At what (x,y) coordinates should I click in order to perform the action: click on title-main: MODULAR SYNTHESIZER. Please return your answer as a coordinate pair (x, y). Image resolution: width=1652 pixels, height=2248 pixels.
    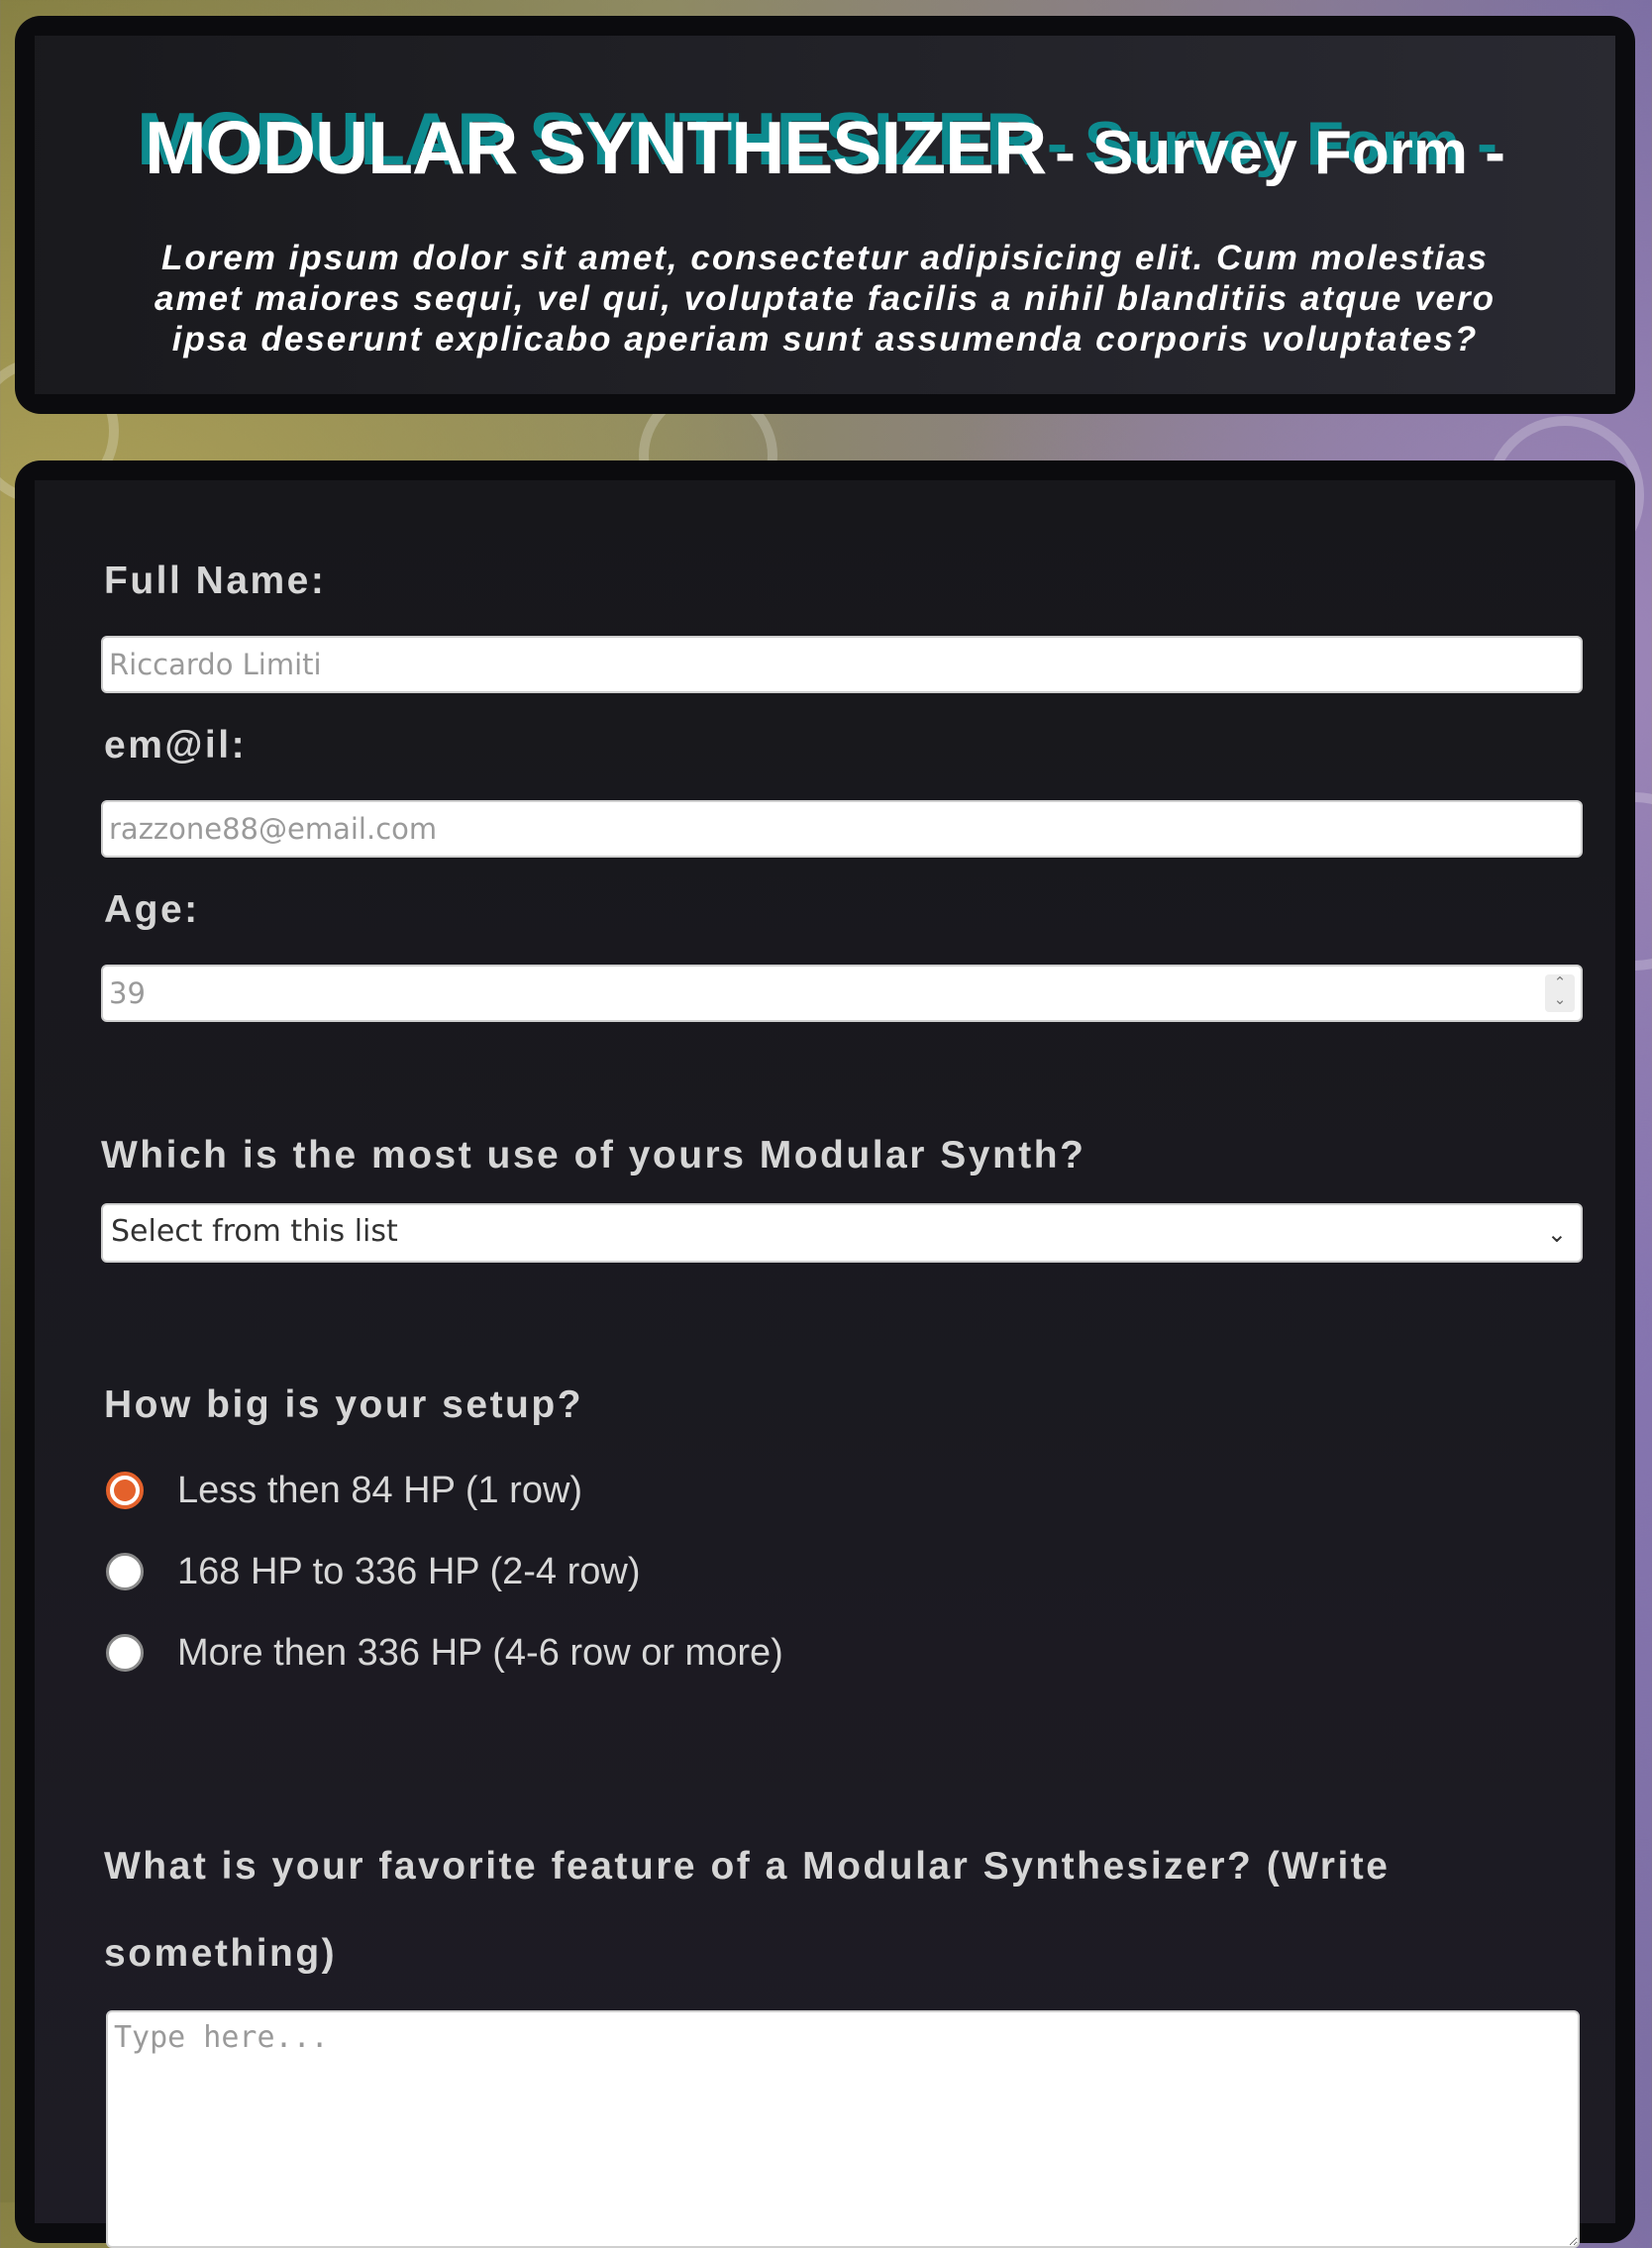
    Looking at the image, I should click on (596, 147).